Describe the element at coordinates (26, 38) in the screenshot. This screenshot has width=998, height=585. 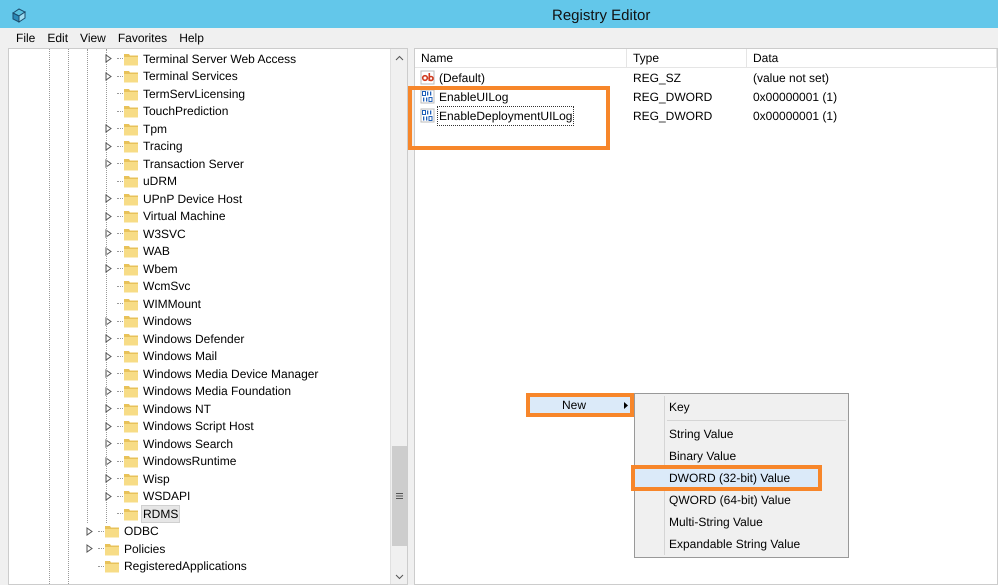
I see `menu-item: File` at that location.